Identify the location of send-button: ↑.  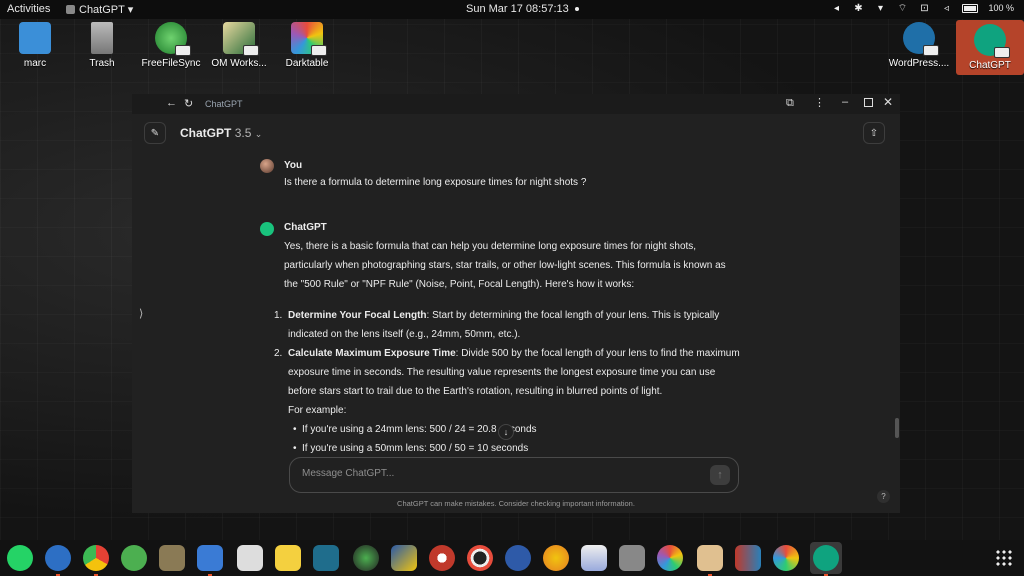
(720, 475).